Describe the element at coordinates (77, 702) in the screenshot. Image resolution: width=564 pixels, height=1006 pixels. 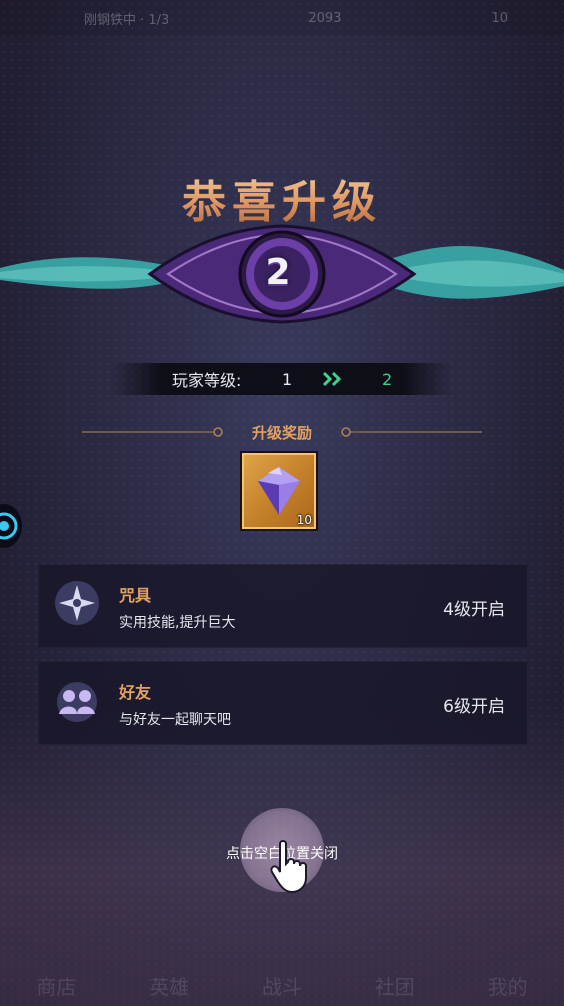
I see `friends-icon` at that location.